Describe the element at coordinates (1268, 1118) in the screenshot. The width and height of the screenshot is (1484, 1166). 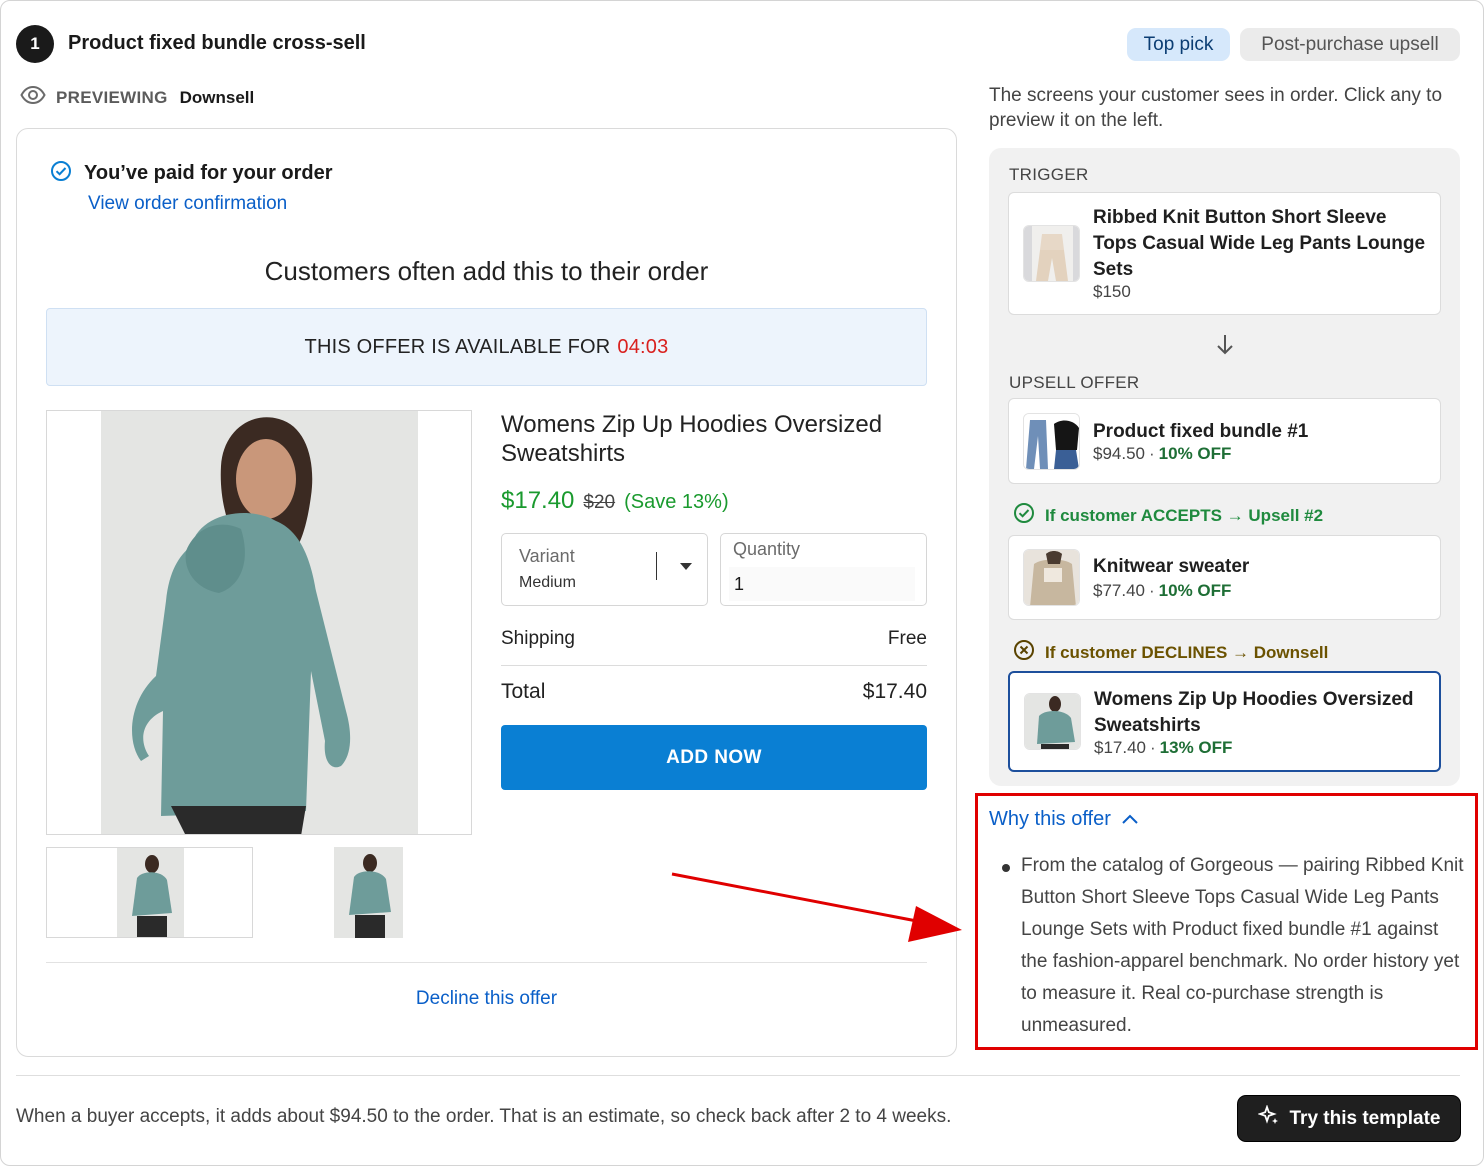
I see `sparkle-icon` at that location.